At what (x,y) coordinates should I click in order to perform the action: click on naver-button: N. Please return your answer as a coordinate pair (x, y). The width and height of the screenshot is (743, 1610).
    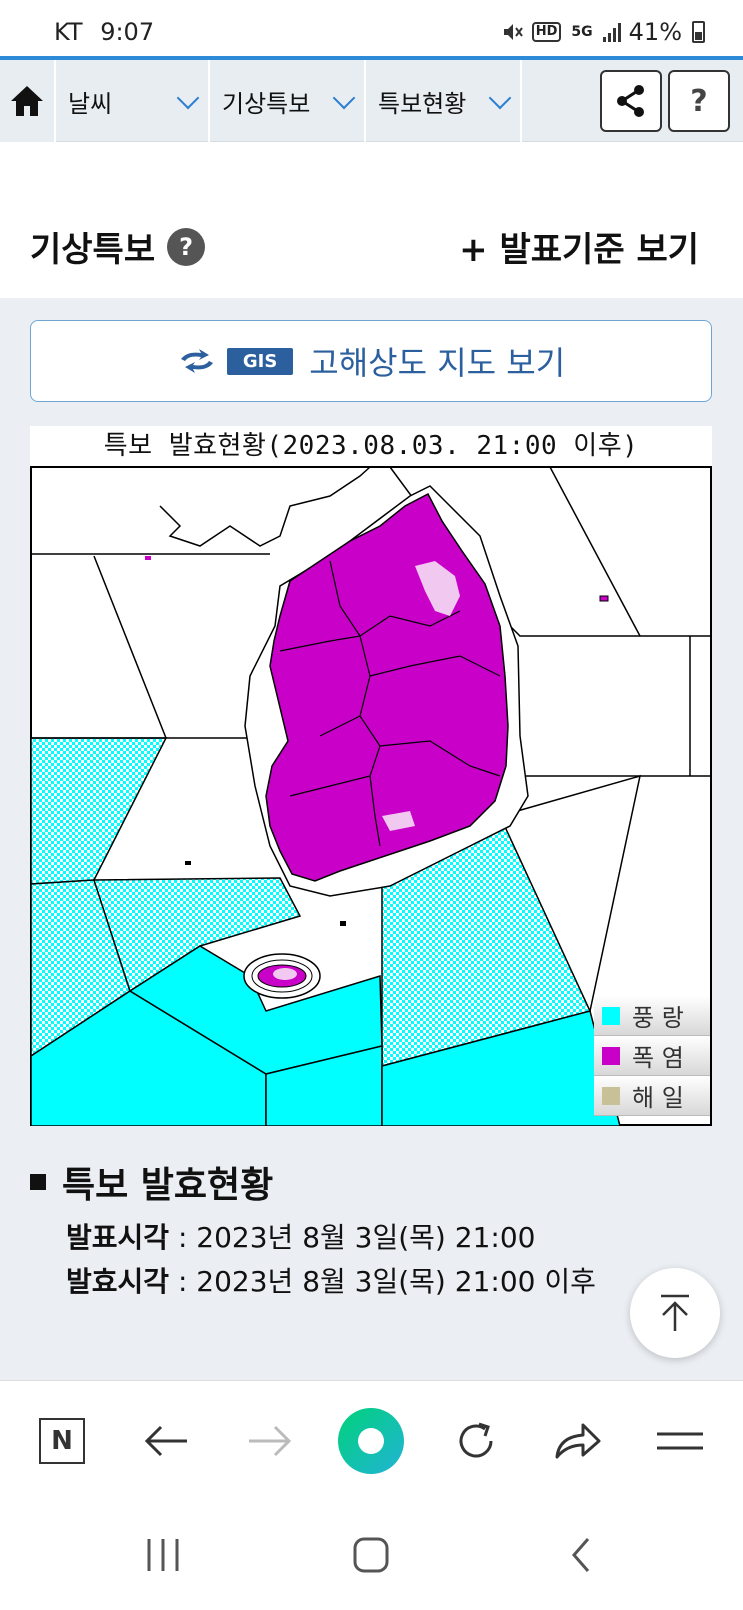
    Looking at the image, I should click on (62, 1441).